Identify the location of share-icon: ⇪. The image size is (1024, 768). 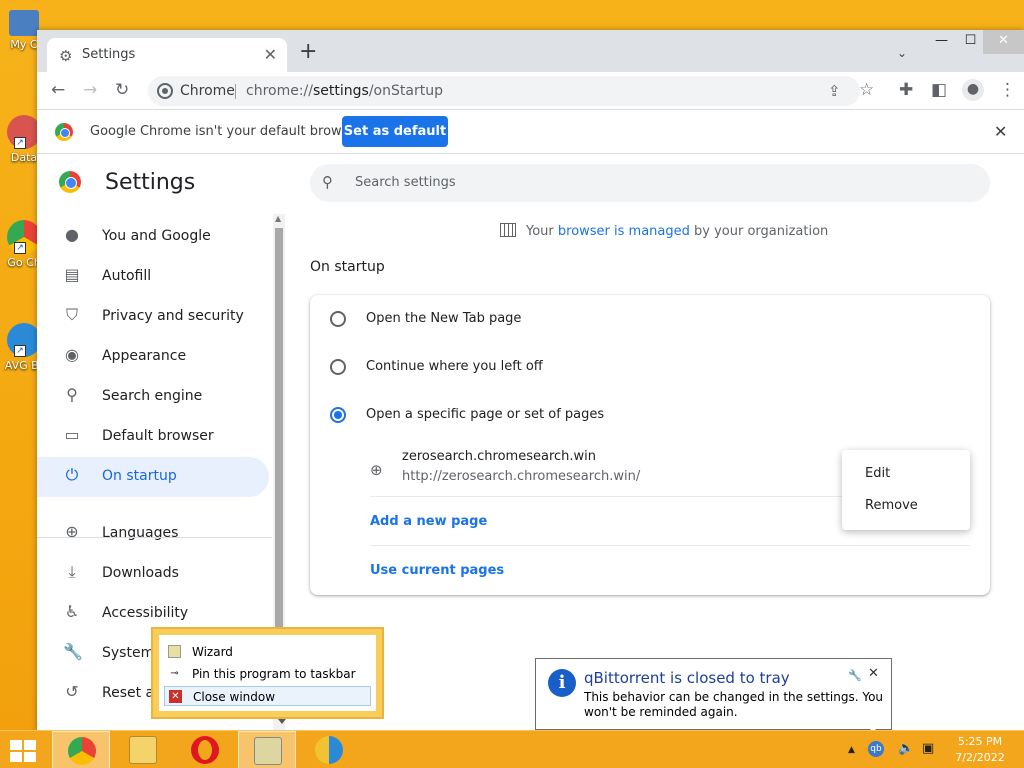
(834, 91).